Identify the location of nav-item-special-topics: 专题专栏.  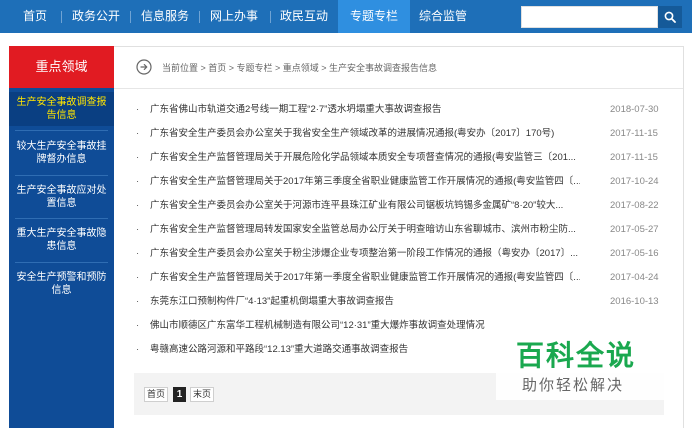
(374, 16).